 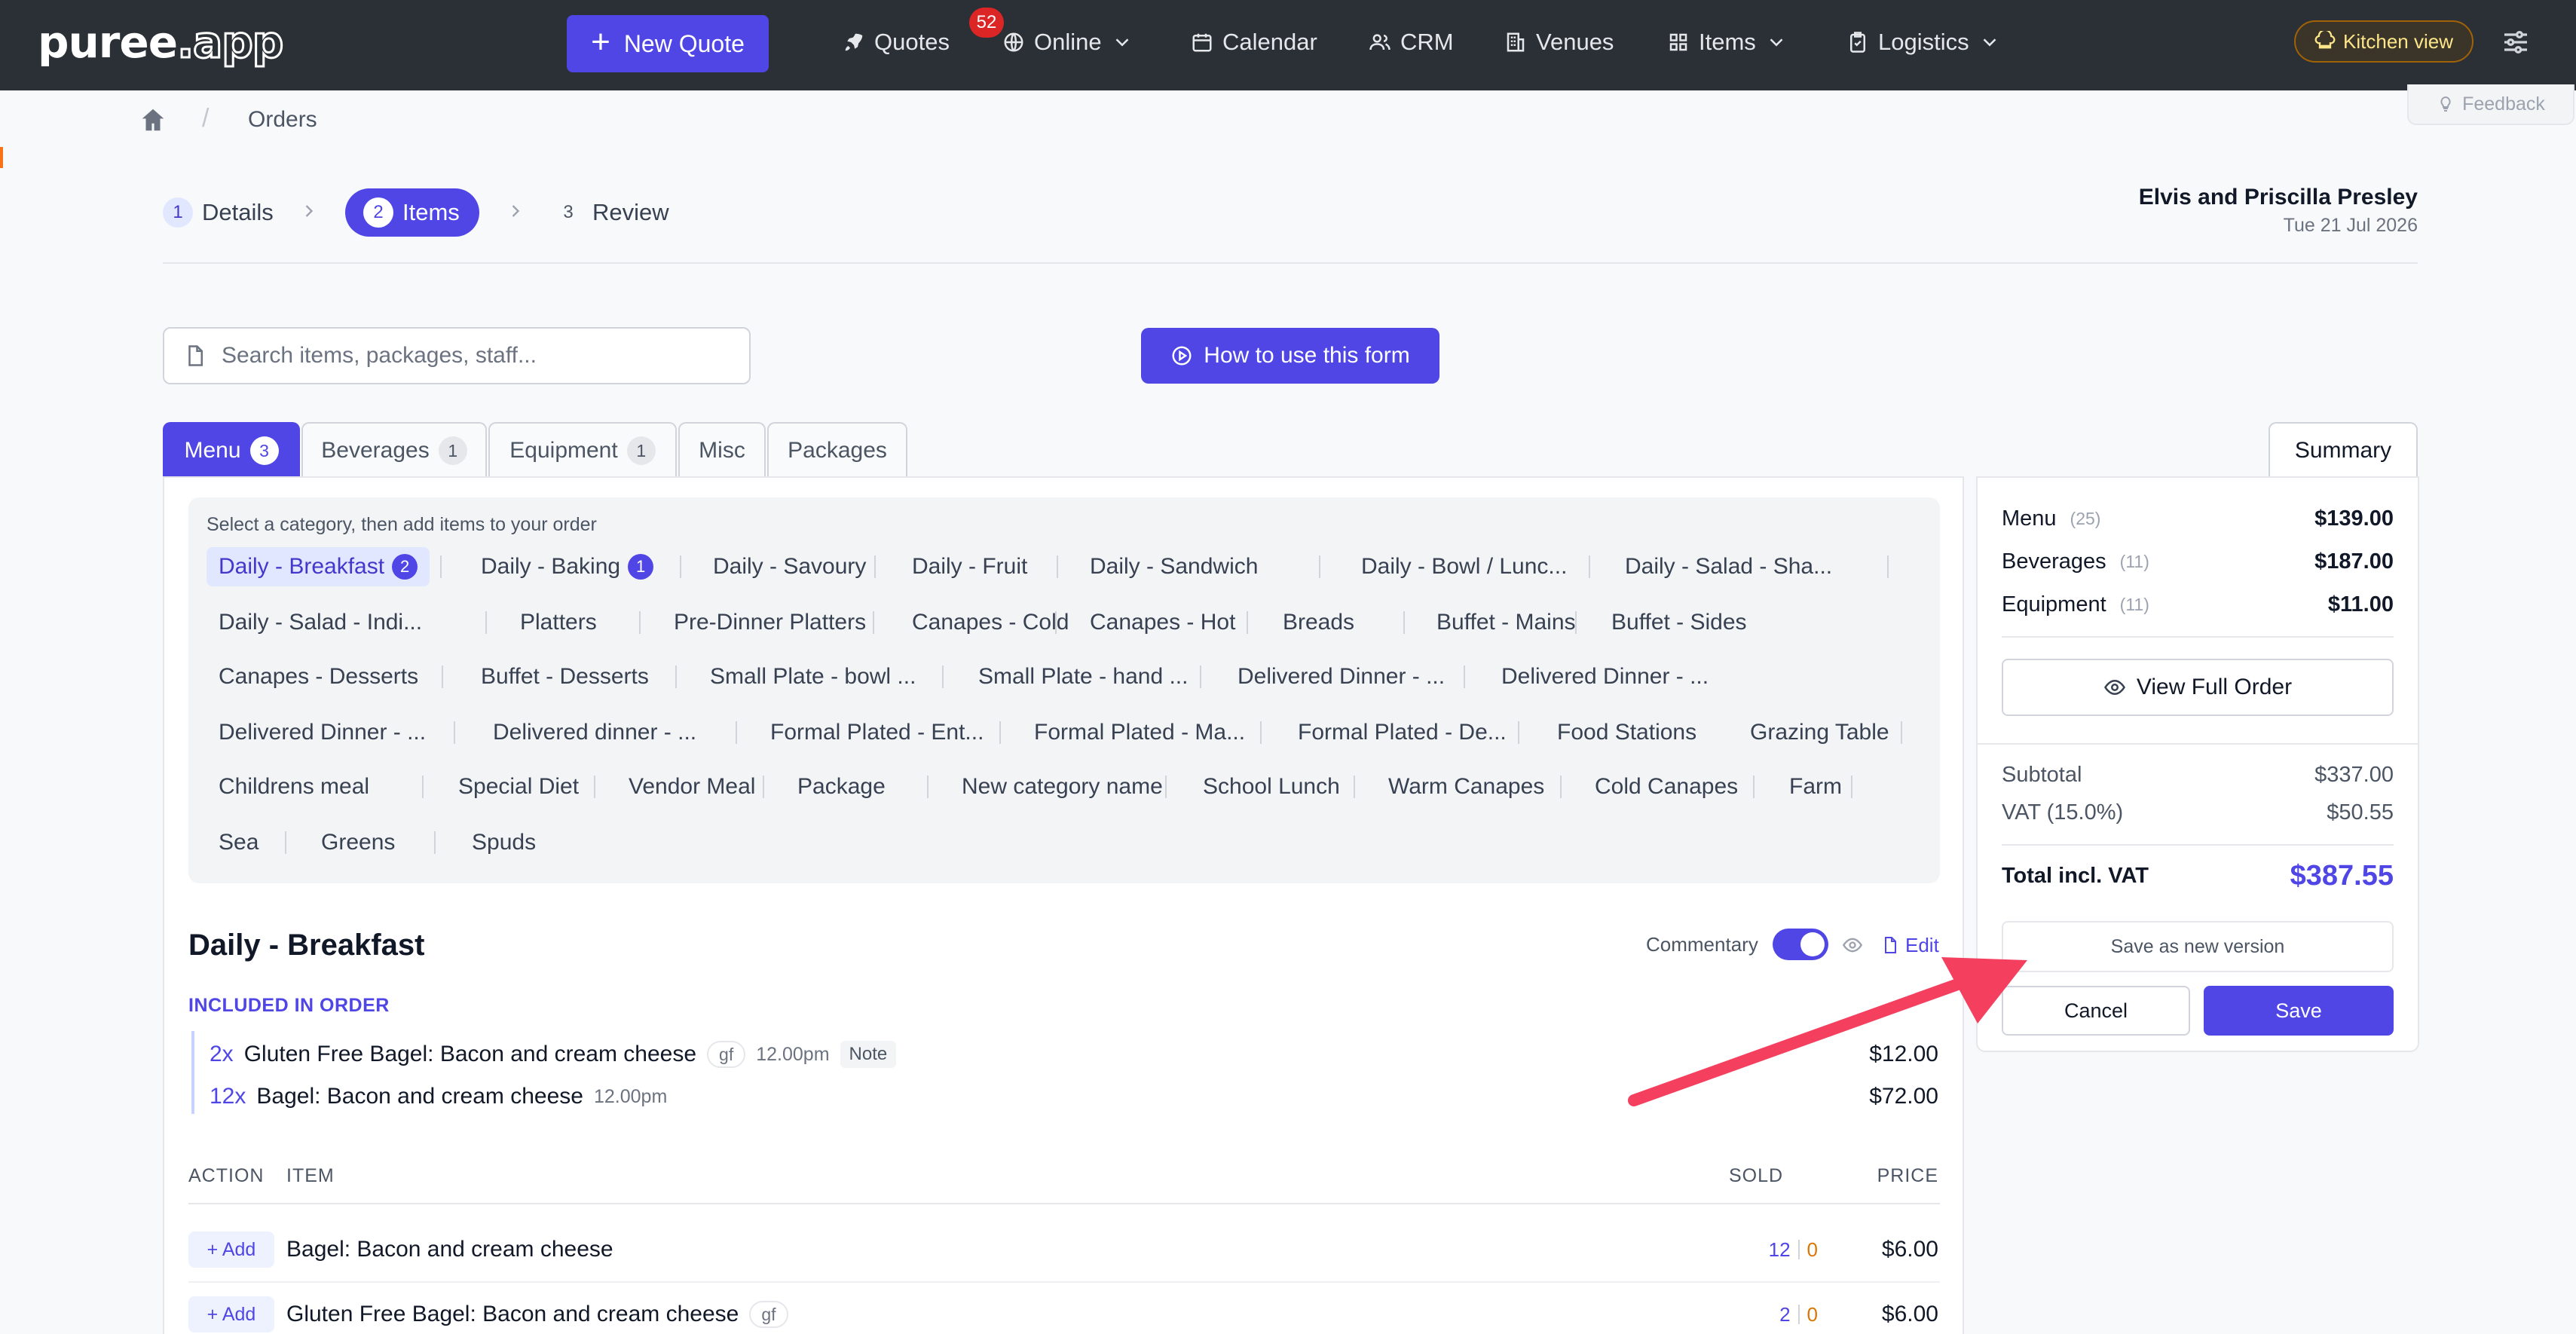 I want to click on kitchen-view-button: Kitchen view, so click(x=2384, y=41).